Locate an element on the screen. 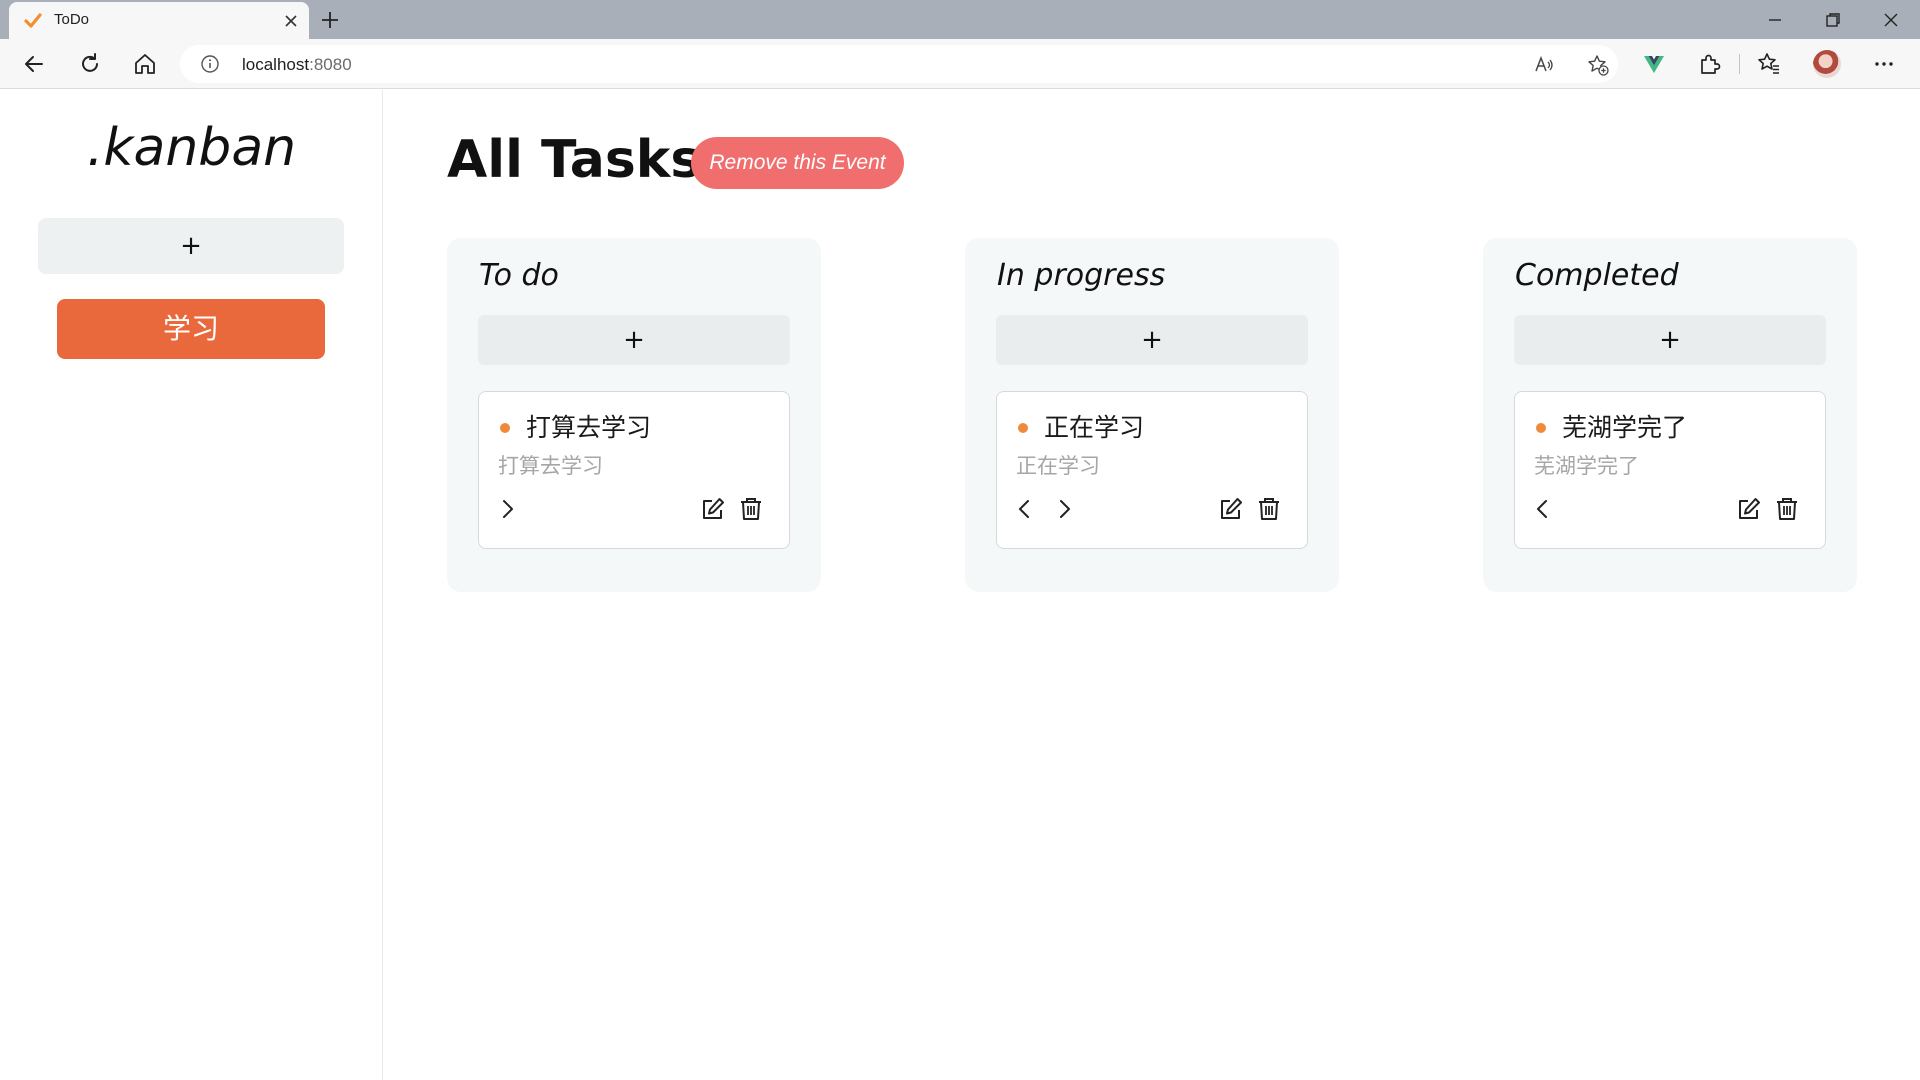 The width and height of the screenshot is (1920, 1080). column-in-progress: In progress + 正在学习 正在学习 is located at coordinates (1152, 415).